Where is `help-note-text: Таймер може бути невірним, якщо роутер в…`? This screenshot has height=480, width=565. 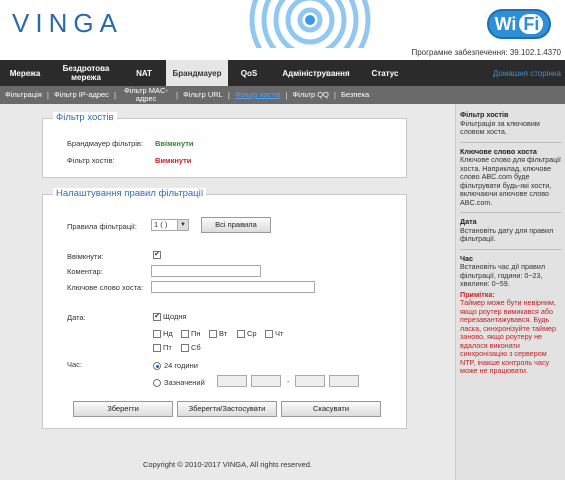 help-note-text: Таймер може бути невірним, якщо роутер в… is located at coordinates (508, 336).